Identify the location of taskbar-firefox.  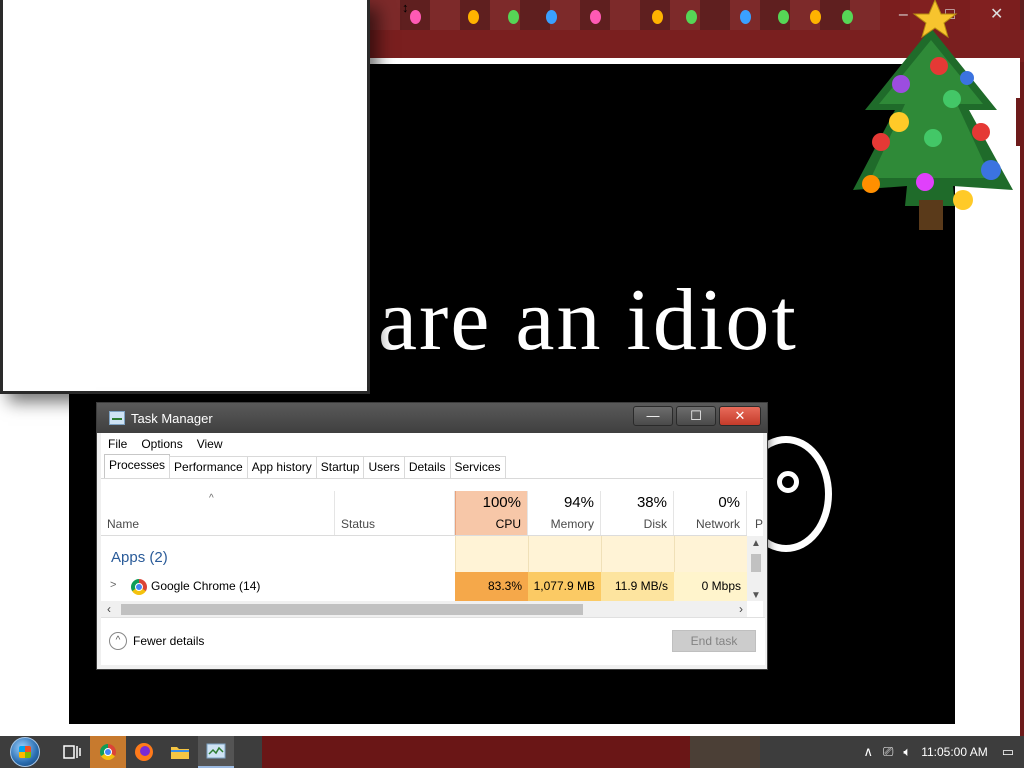
(144, 752).